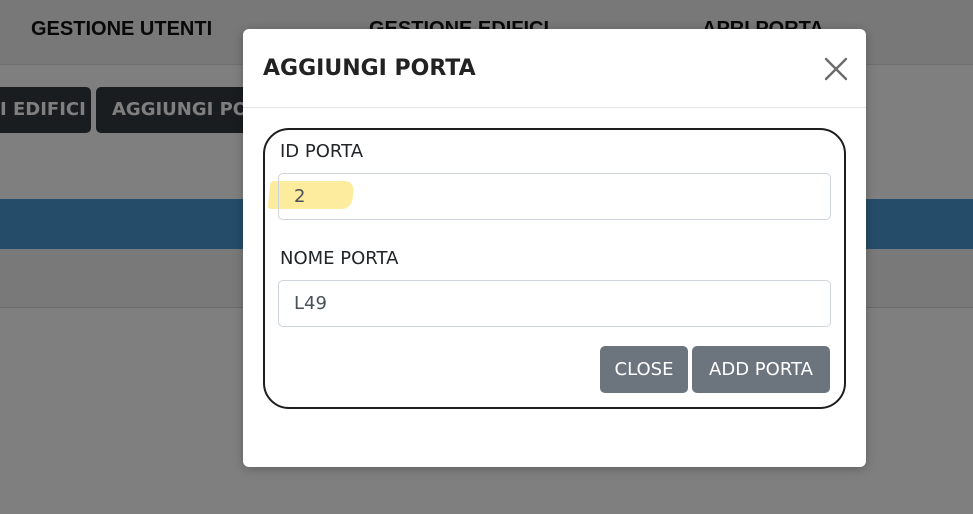  What do you see at coordinates (339, 258) in the screenshot?
I see `nome-porta-label: NOME PORTA` at bounding box center [339, 258].